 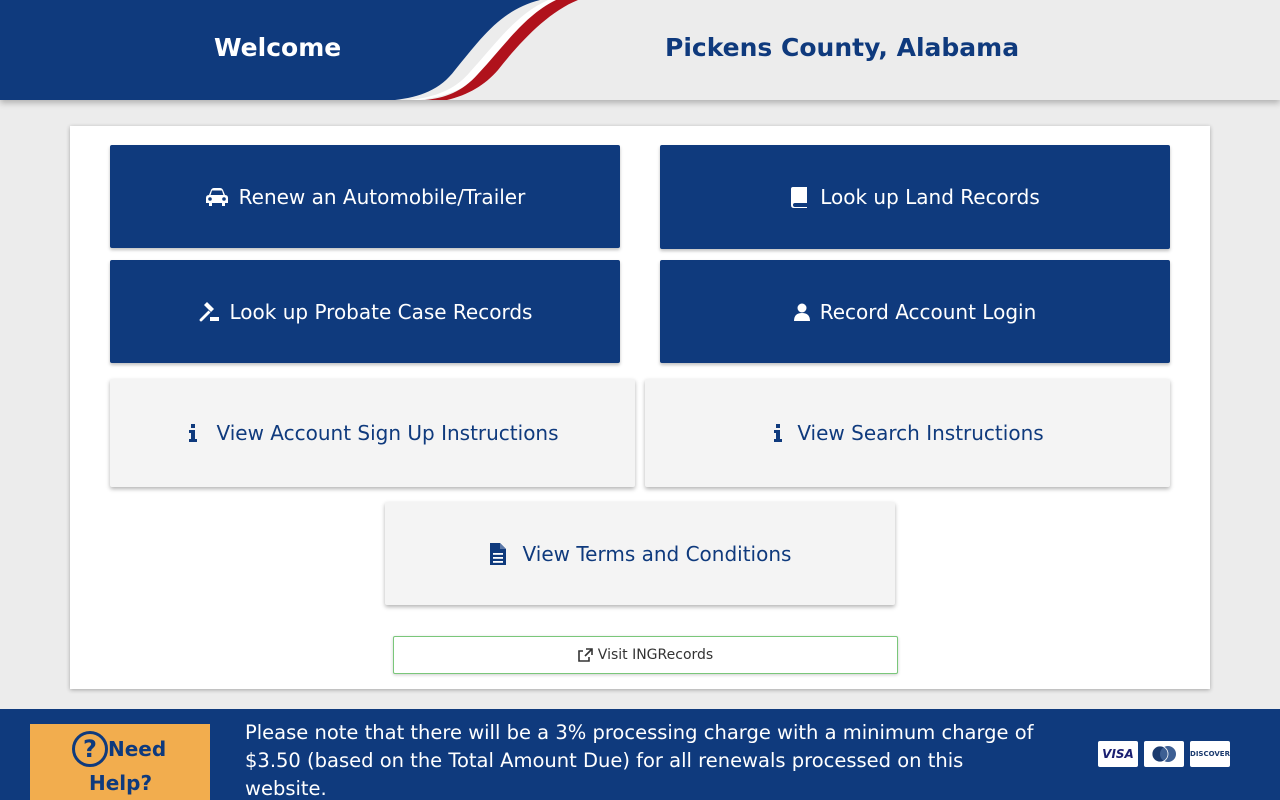 I want to click on header-swoosh, so click(x=289, y=50).